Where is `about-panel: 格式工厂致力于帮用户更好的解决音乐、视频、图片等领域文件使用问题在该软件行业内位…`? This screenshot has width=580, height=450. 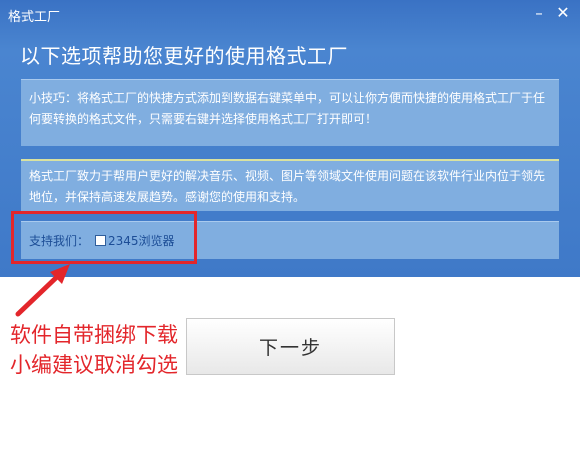 about-panel: 格式工厂致力于帮用户更好的解决音乐、视频、图片等领域文件使用问题在该软件行业内位… is located at coordinates (290, 185).